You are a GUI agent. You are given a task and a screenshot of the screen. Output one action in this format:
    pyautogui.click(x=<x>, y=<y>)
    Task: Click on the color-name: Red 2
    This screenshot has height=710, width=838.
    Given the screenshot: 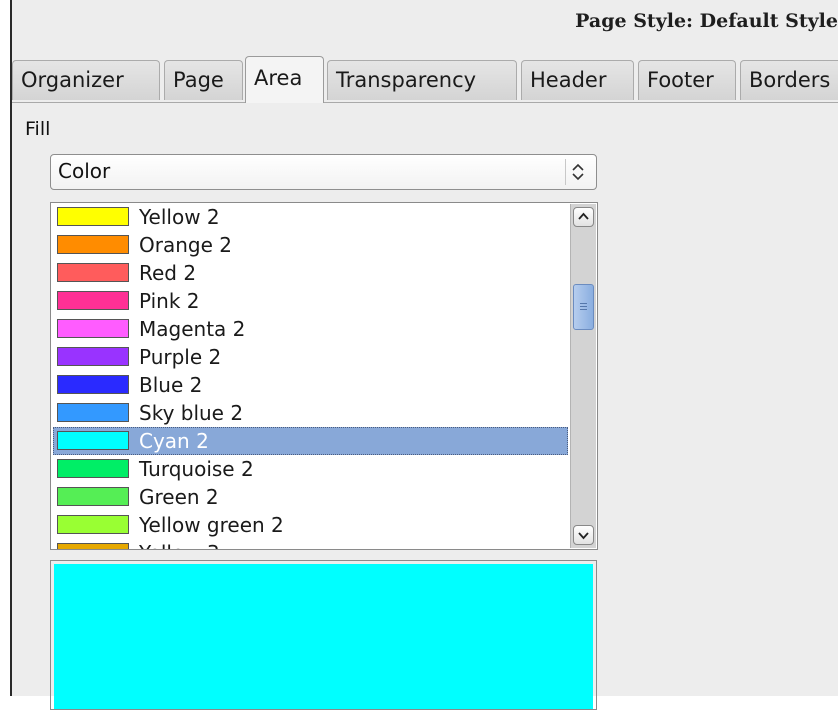 What is the action you would take?
    pyautogui.click(x=168, y=273)
    